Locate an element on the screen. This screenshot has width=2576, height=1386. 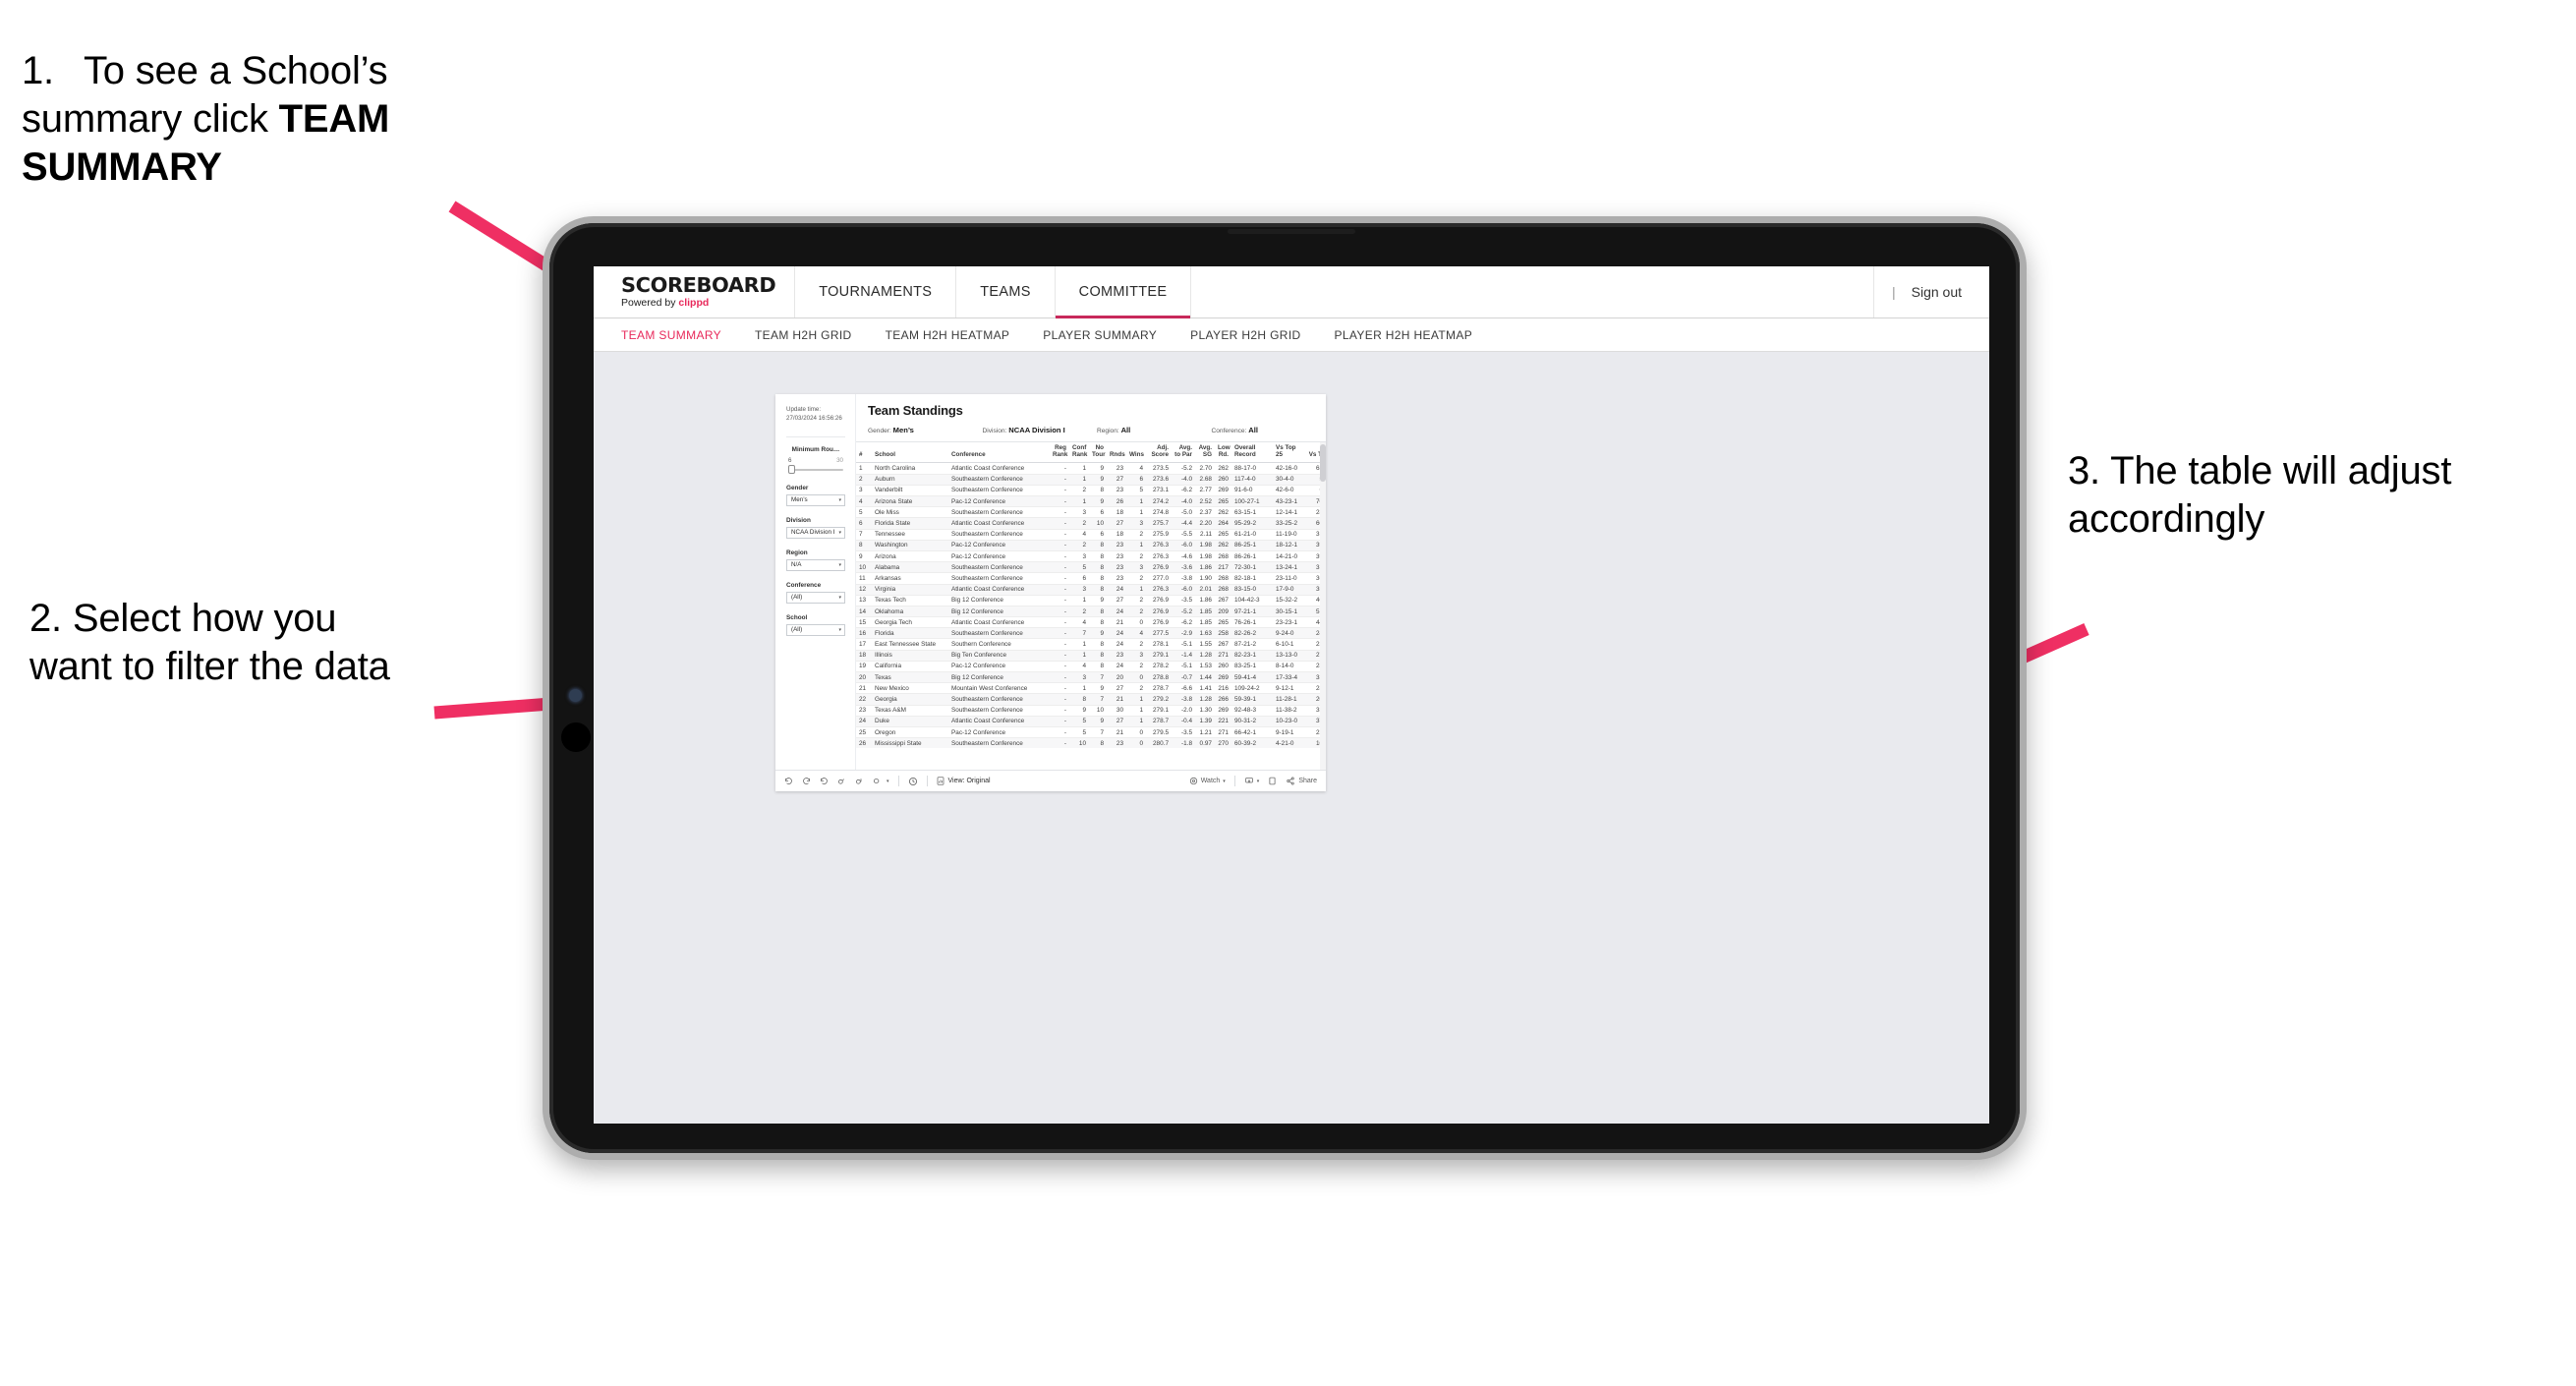
cell-6: 27 is located at coordinates (1116, 721).